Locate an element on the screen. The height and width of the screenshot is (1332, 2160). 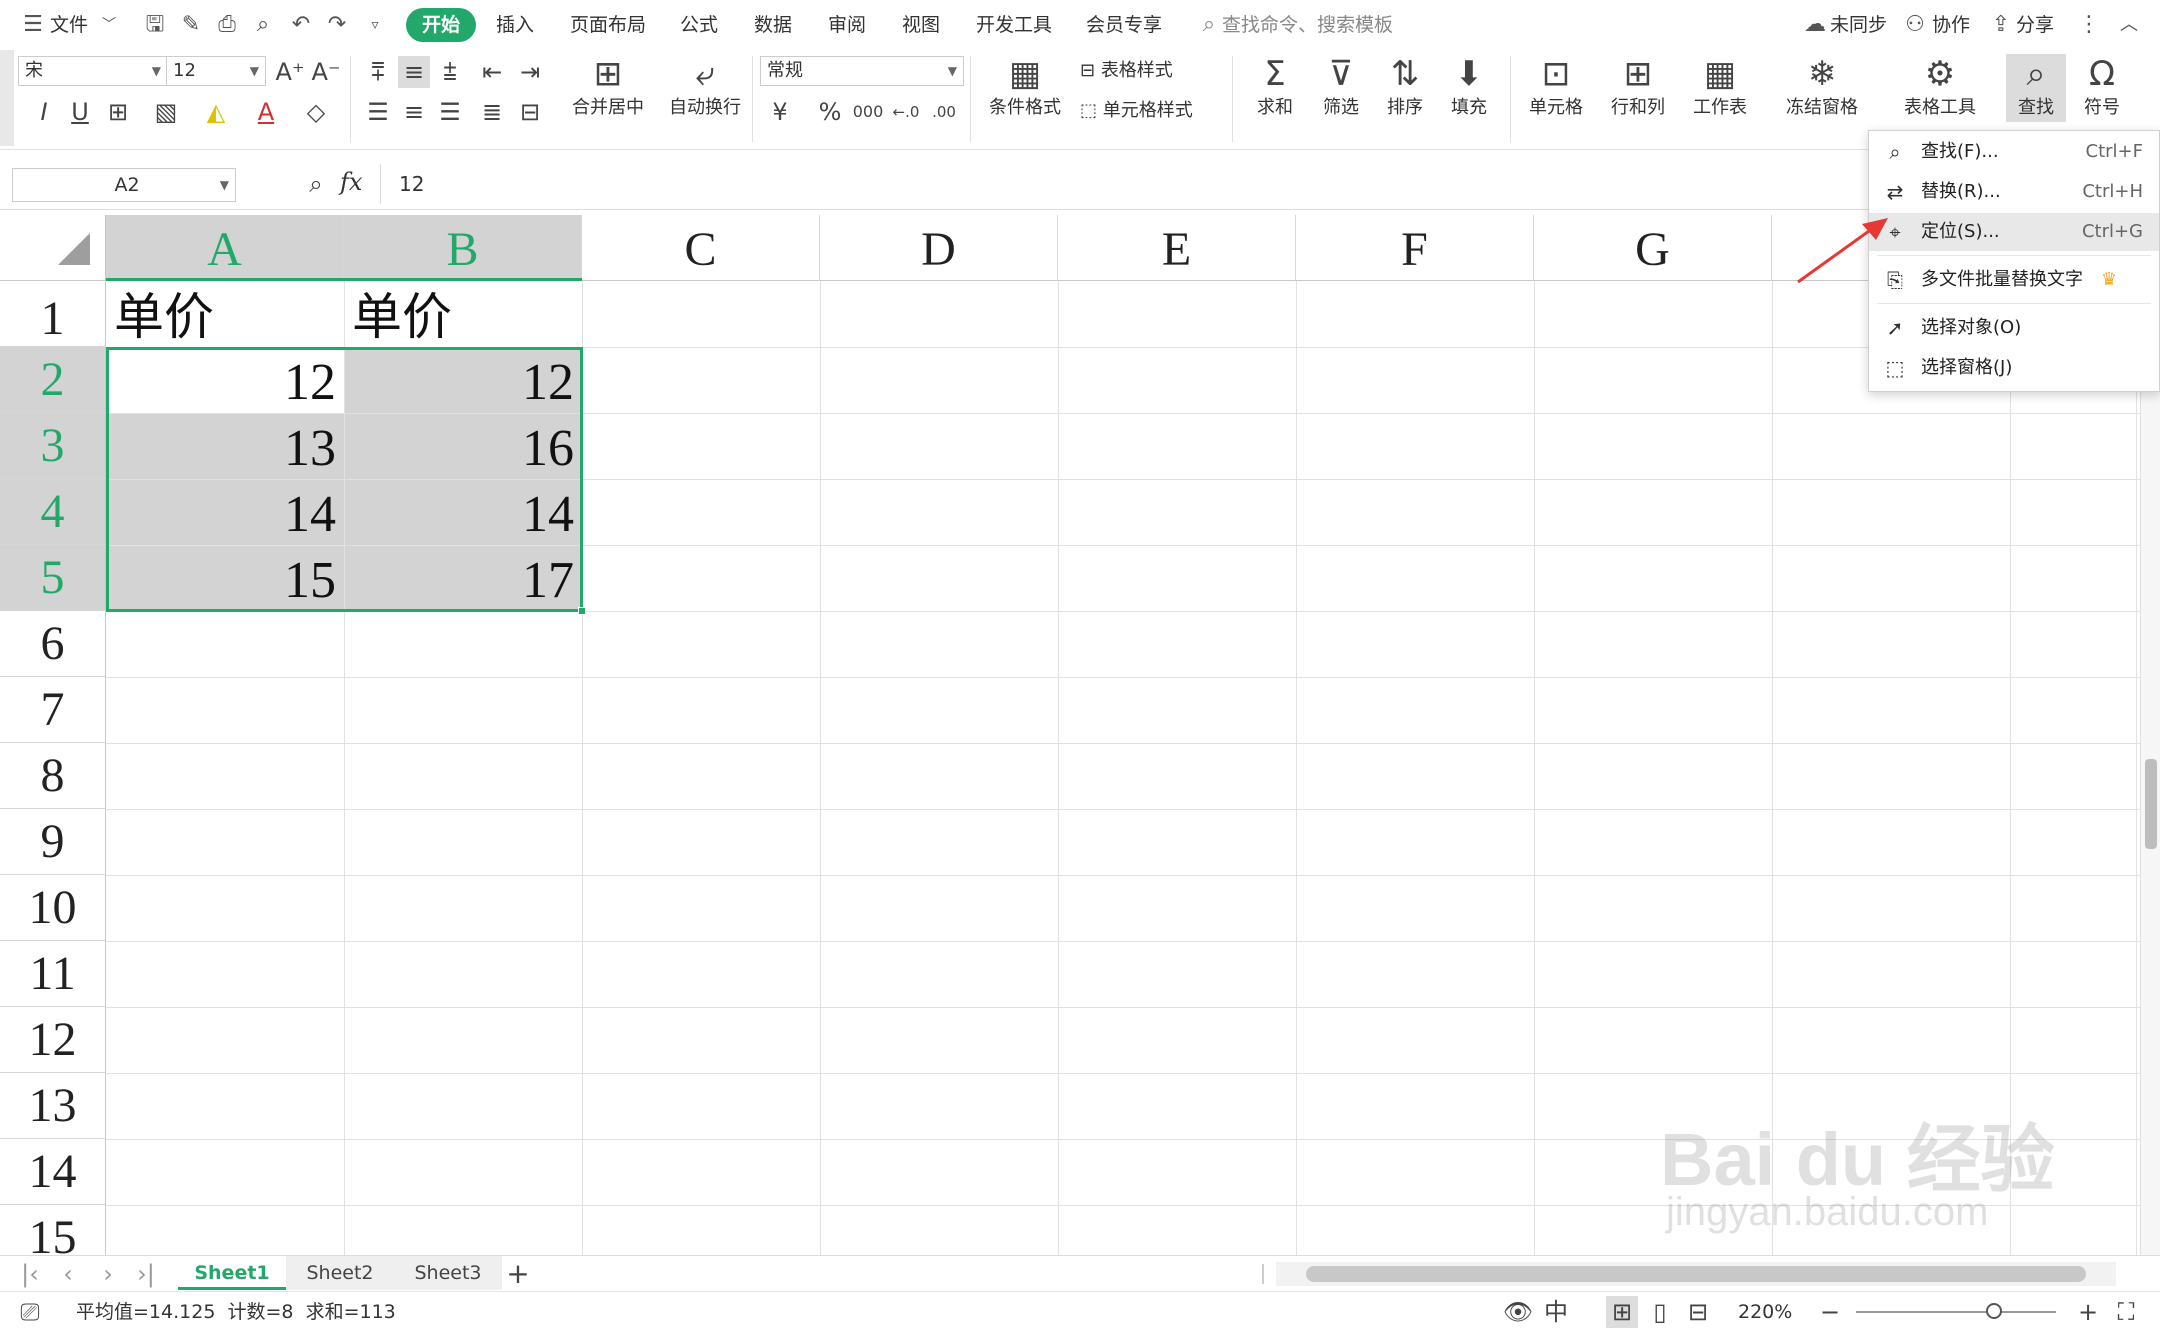
column-header-d: D is located at coordinates (939, 248).